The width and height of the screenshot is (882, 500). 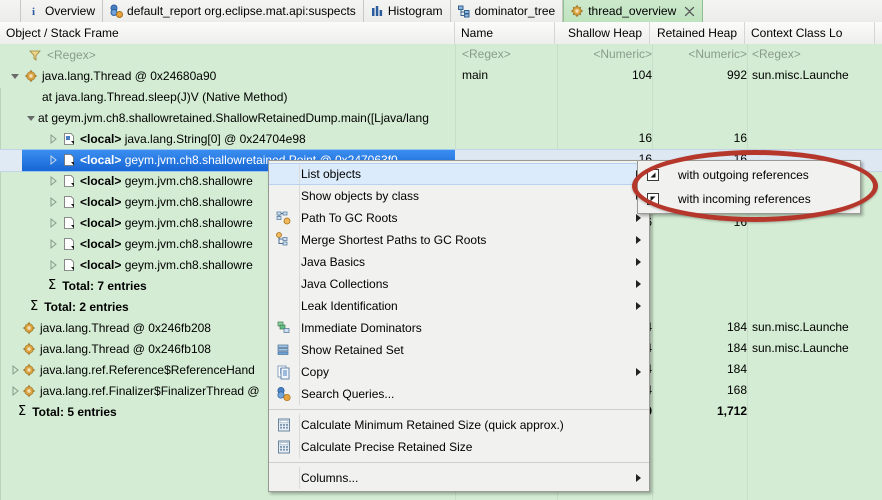 What do you see at coordinates (459, 372) in the screenshot?
I see `menu-item-copy: Copy` at bounding box center [459, 372].